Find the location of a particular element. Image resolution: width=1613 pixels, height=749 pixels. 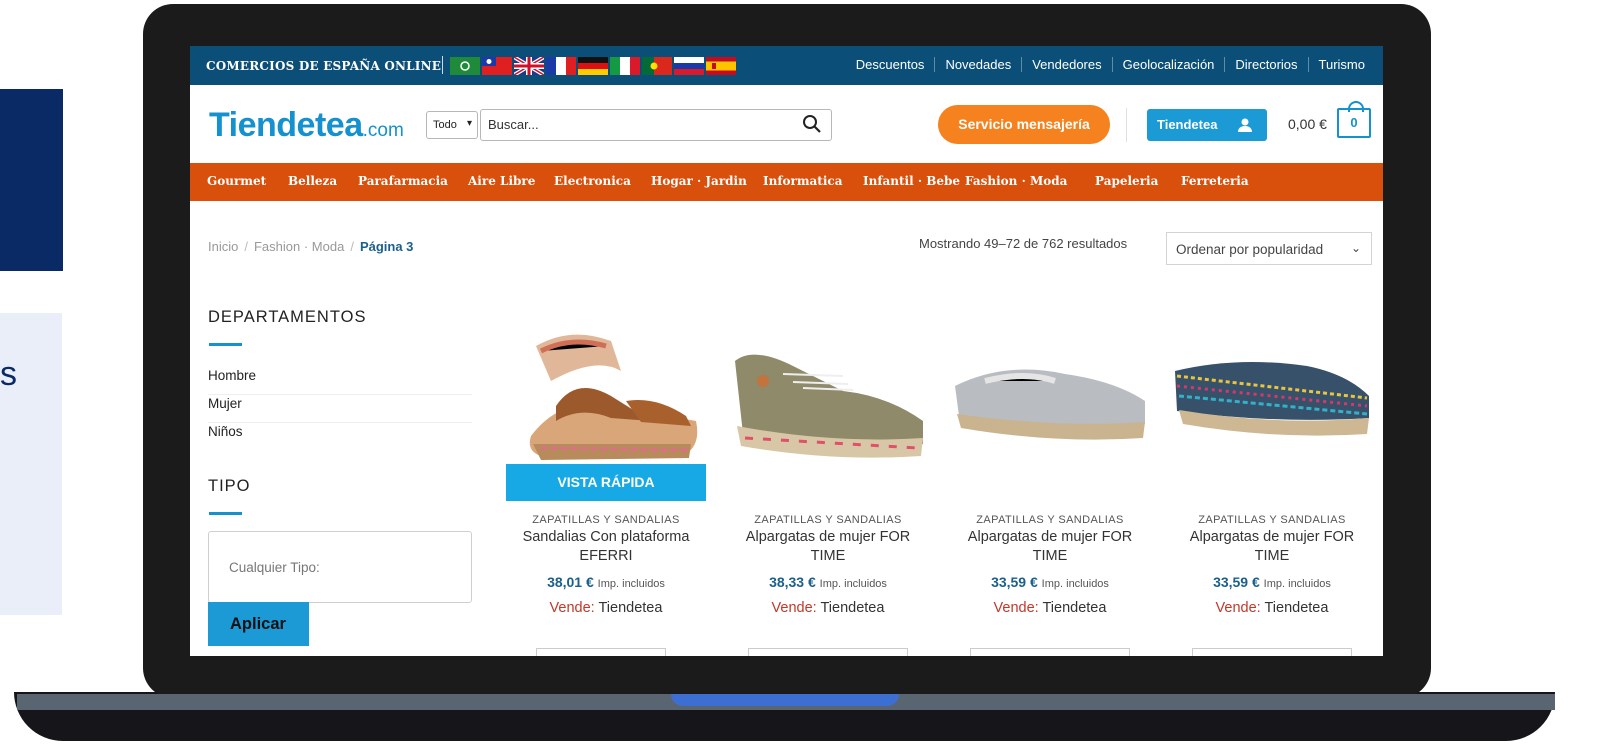

side-panel-dark is located at coordinates (31, 180).